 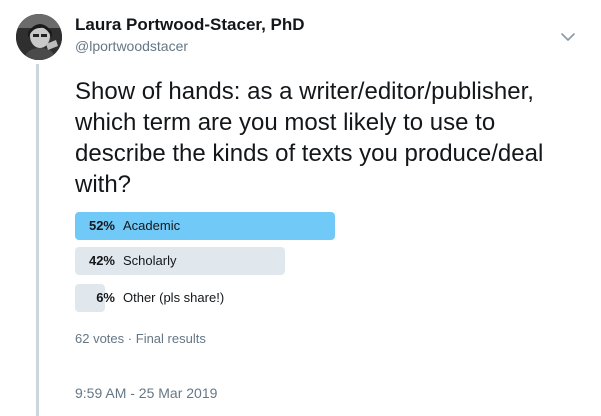 I want to click on poll-percent: 6%, so click(x=105, y=297).